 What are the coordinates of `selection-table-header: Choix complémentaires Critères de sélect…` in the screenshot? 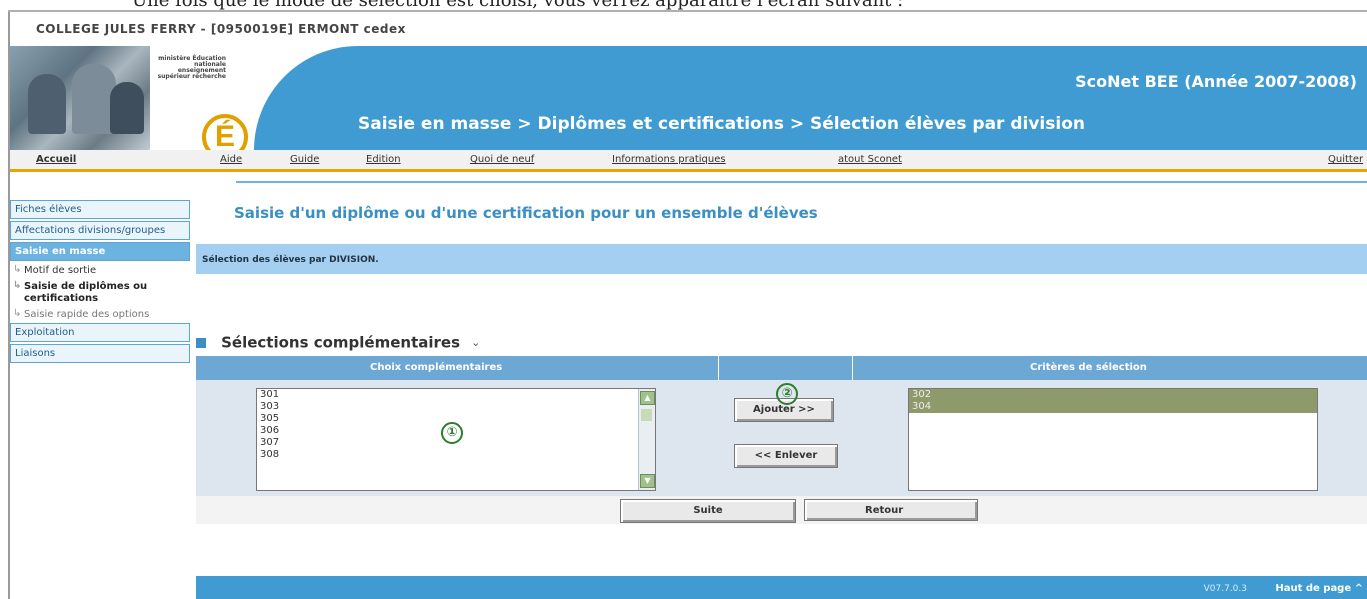 It's located at (781, 368).